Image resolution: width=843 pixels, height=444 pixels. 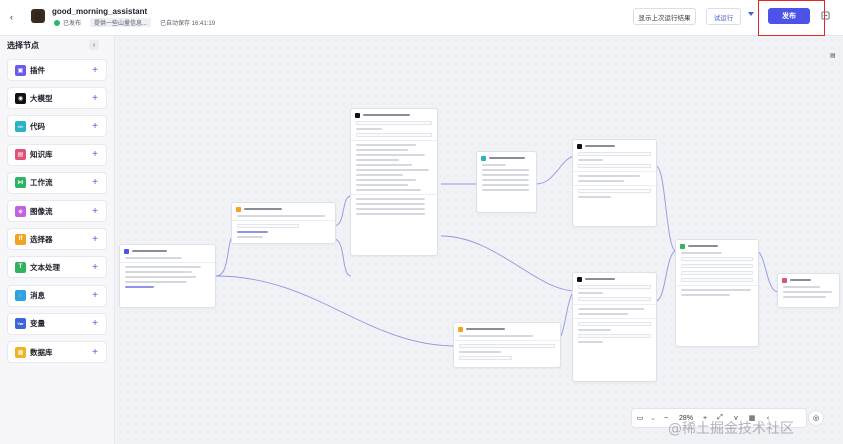 What do you see at coordinates (57, 211) in the screenshot?
I see `node-item-image-flow: ◈ 图像流 +` at bounding box center [57, 211].